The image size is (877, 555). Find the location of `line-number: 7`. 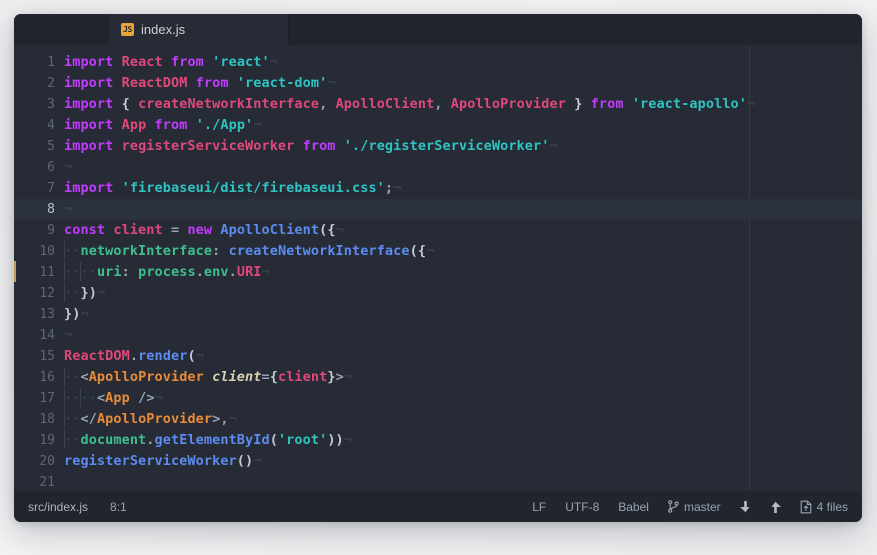

line-number: 7 is located at coordinates (51, 188).